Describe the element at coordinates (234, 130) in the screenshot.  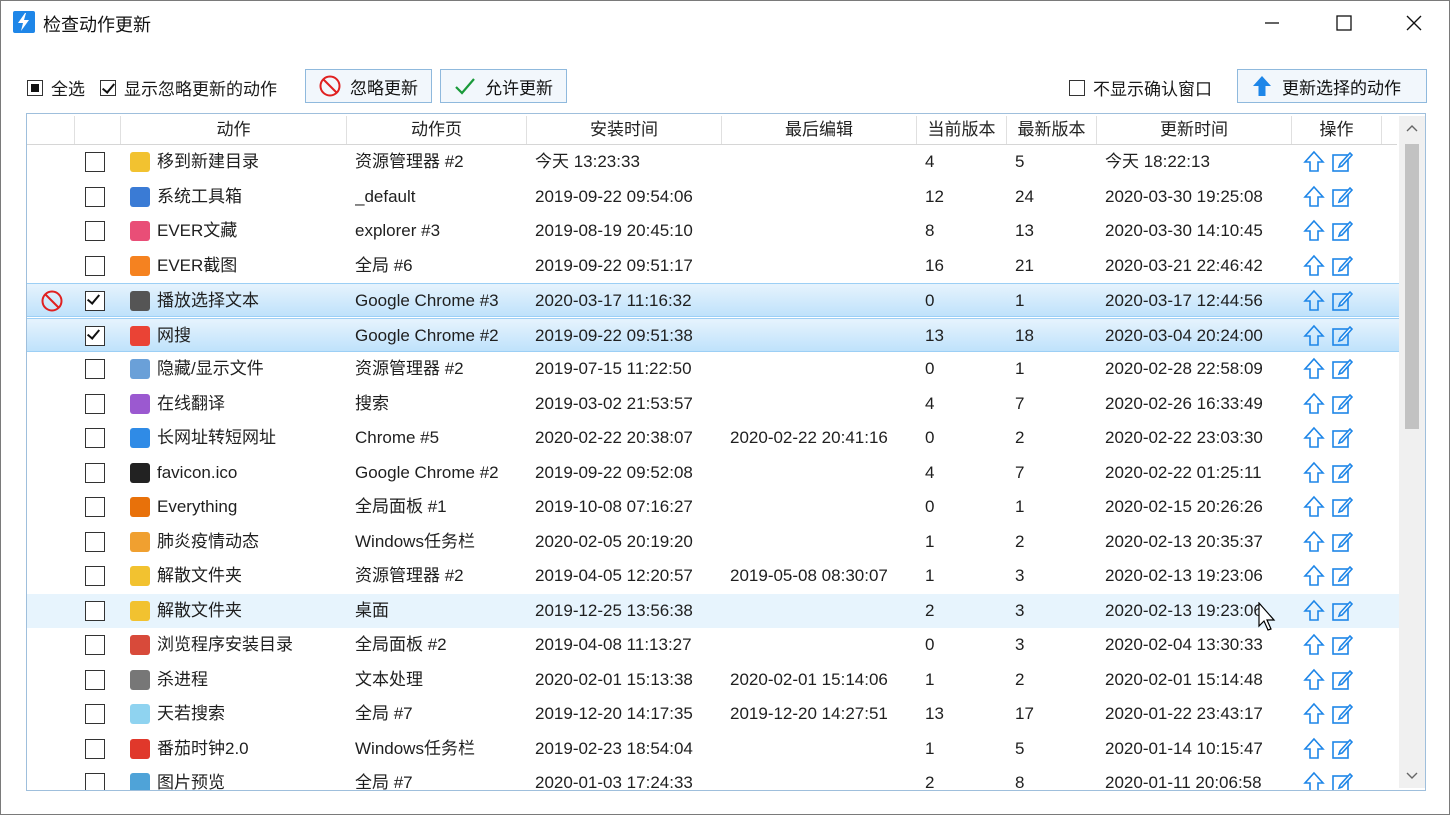
I see `column-header-action: 动作` at that location.